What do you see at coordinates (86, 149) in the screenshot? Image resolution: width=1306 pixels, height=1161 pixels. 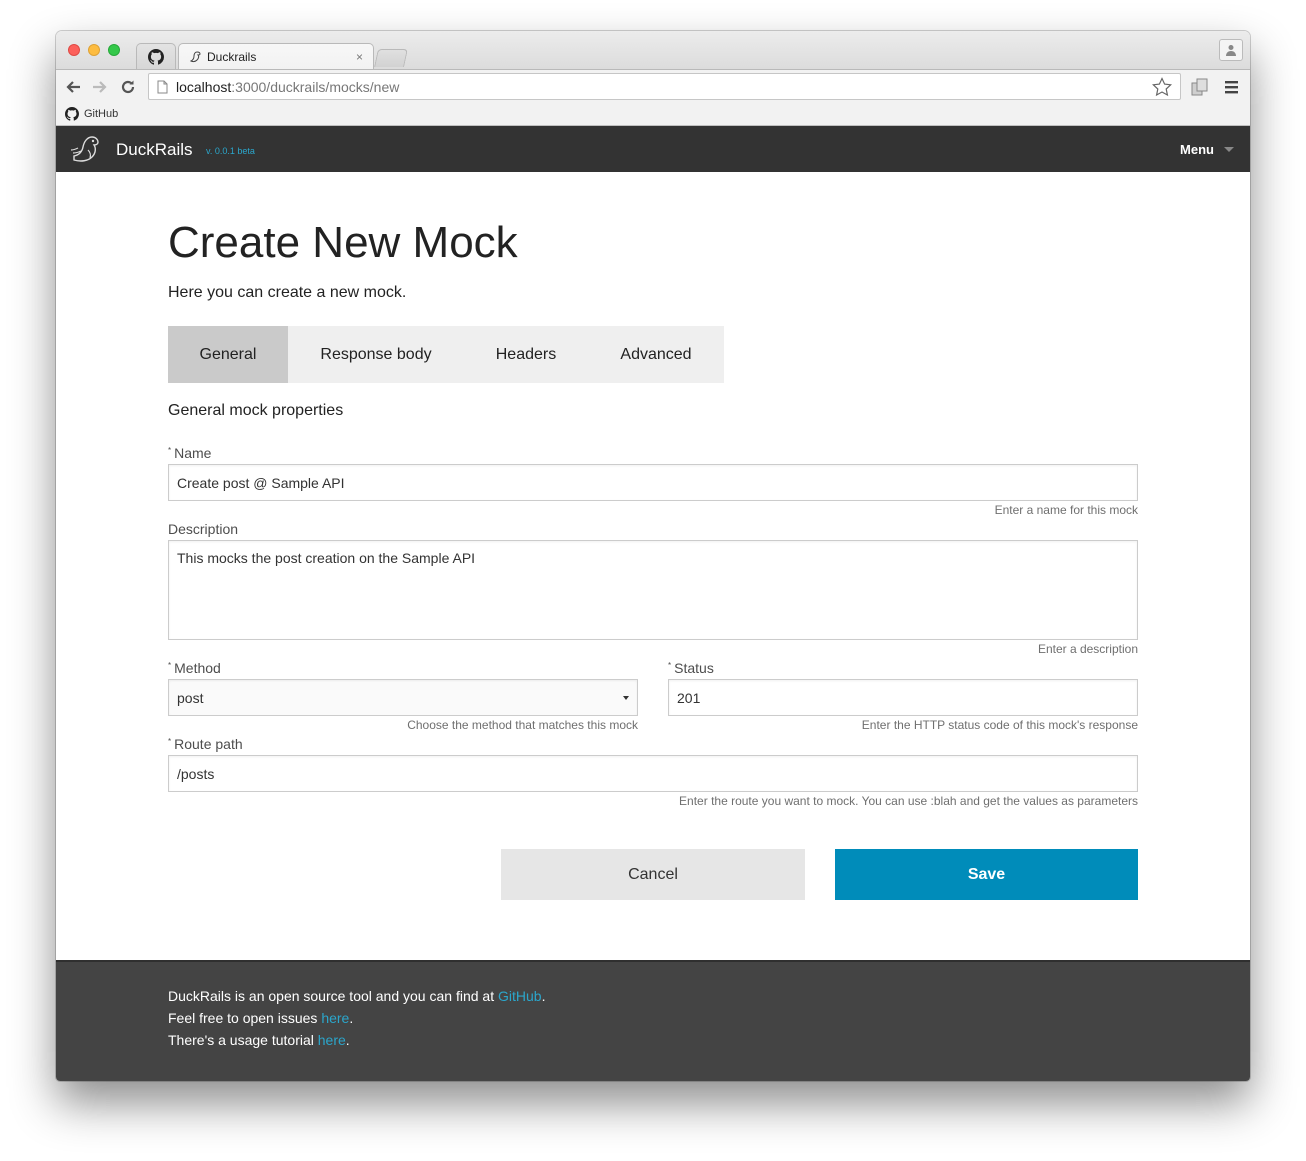 I see `duck-logo-icon` at bounding box center [86, 149].